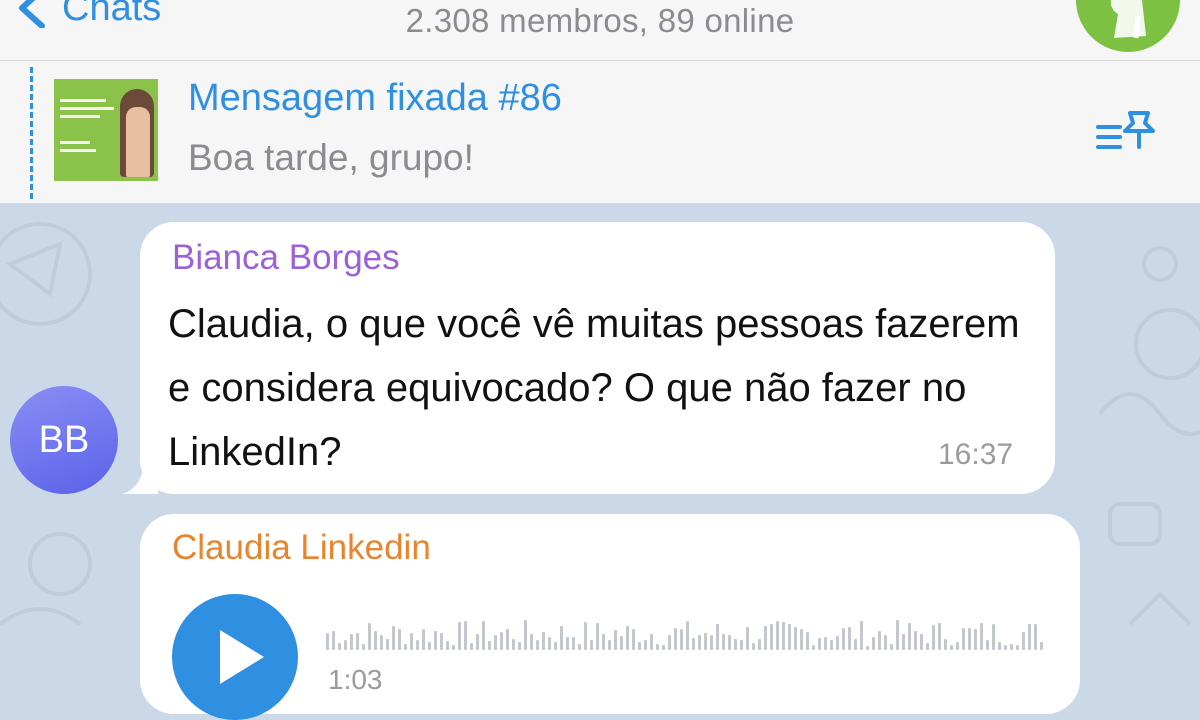 The width and height of the screenshot is (1200, 720). What do you see at coordinates (33, 133) in the screenshot?
I see `pinned-indicator-line` at bounding box center [33, 133].